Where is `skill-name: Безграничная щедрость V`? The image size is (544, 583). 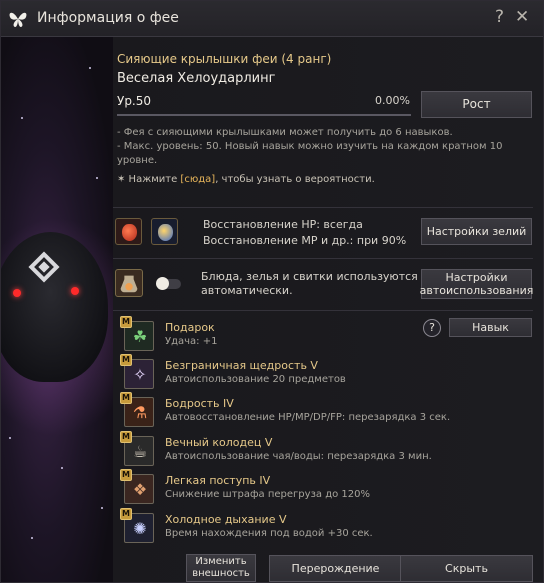
skill-name: Безграничная щедрость V is located at coordinates (241, 365).